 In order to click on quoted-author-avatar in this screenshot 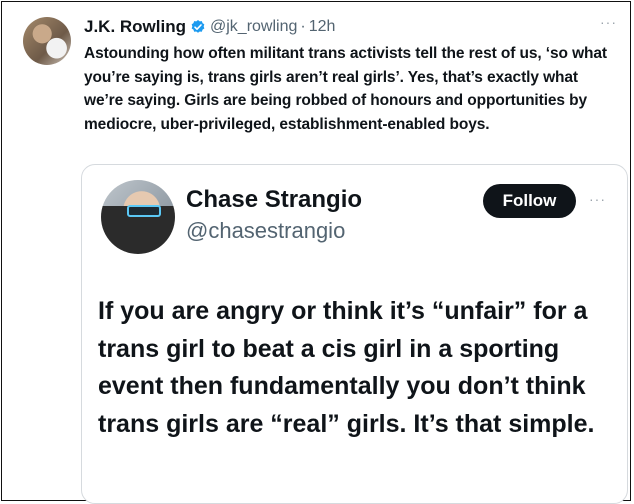, I will do `click(138, 217)`.